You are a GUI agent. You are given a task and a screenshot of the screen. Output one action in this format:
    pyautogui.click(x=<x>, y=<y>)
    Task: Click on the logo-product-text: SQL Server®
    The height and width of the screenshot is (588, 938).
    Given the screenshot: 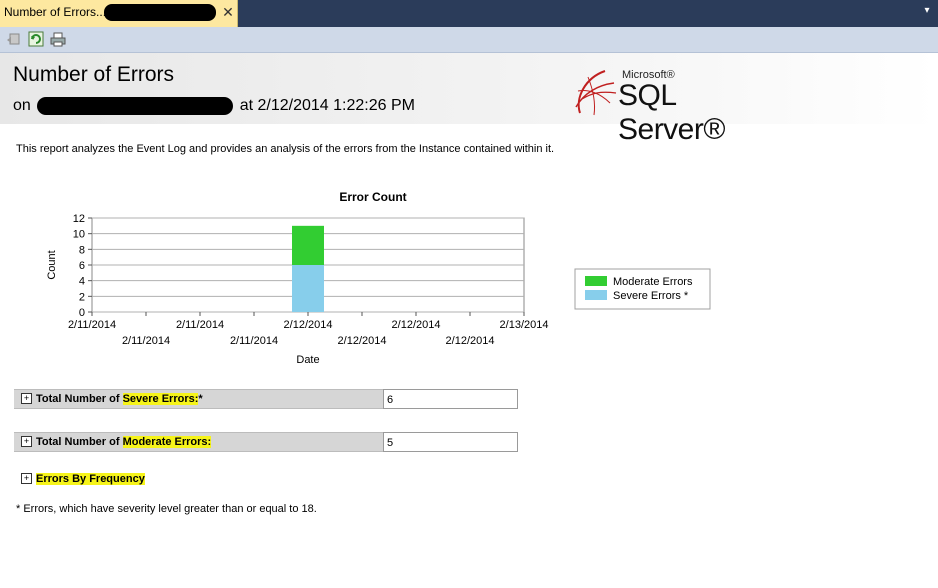 What is the action you would take?
    pyautogui.click(x=671, y=112)
    